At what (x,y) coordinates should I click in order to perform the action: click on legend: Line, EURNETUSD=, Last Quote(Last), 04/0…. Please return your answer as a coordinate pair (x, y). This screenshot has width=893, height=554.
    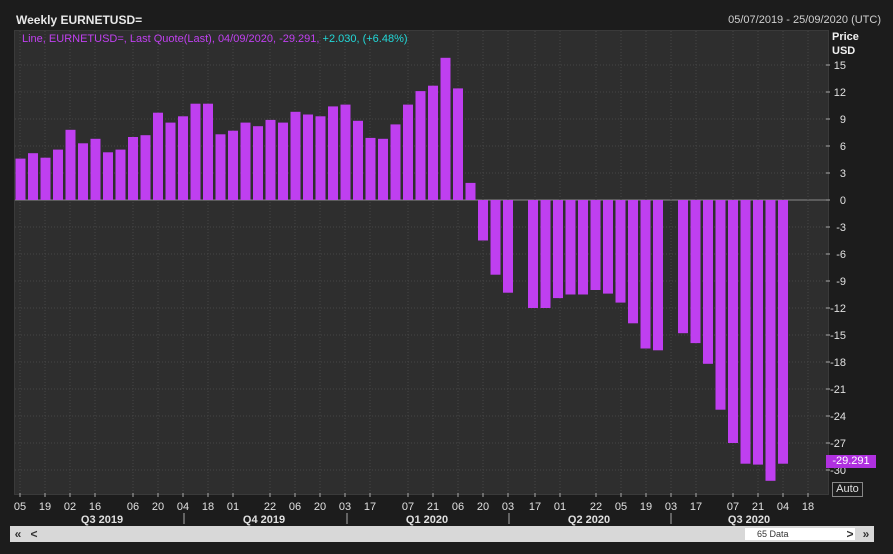
    Looking at the image, I should click on (215, 39).